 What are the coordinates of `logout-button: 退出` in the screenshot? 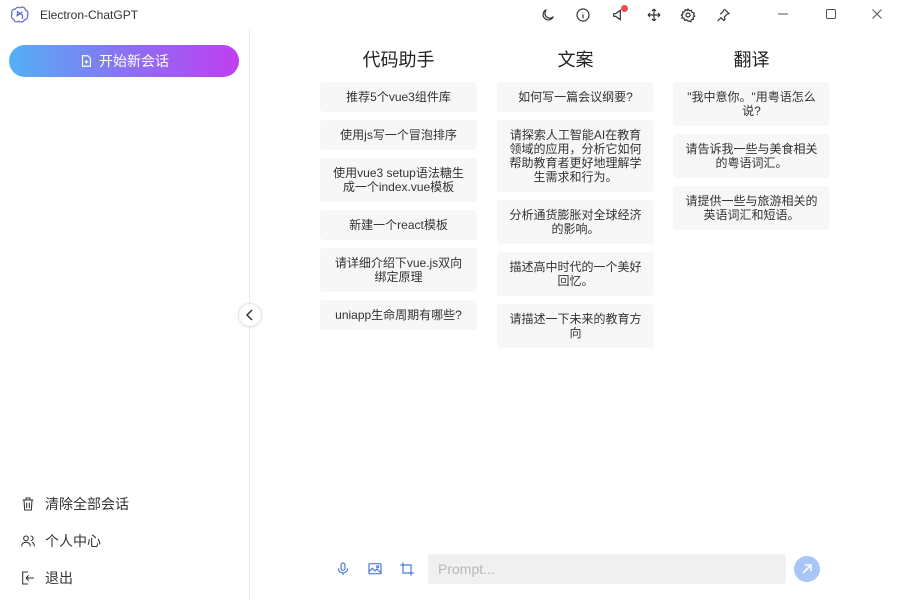 It's located at (124, 577).